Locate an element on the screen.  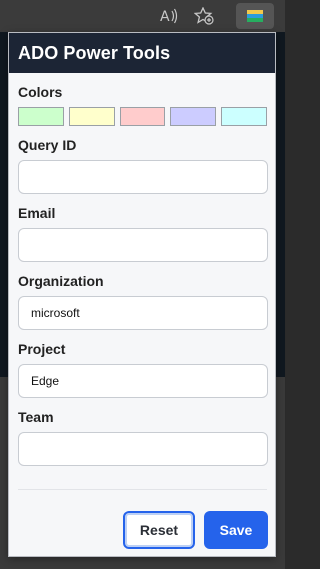
read-aloud-icon: A is located at coordinates (169, 16).